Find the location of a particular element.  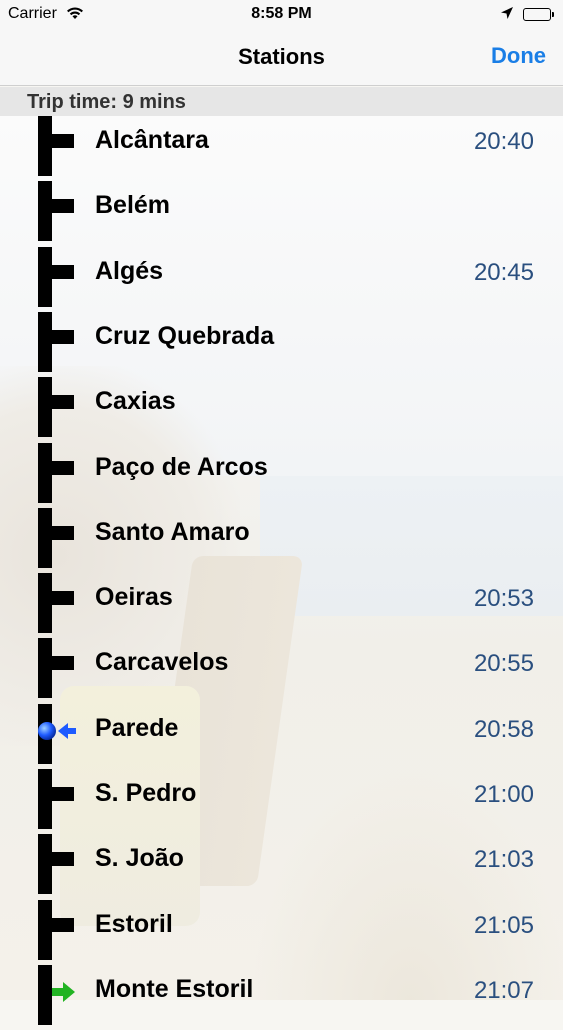

station-name: S. Pedro is located at coordinates (146, 793).